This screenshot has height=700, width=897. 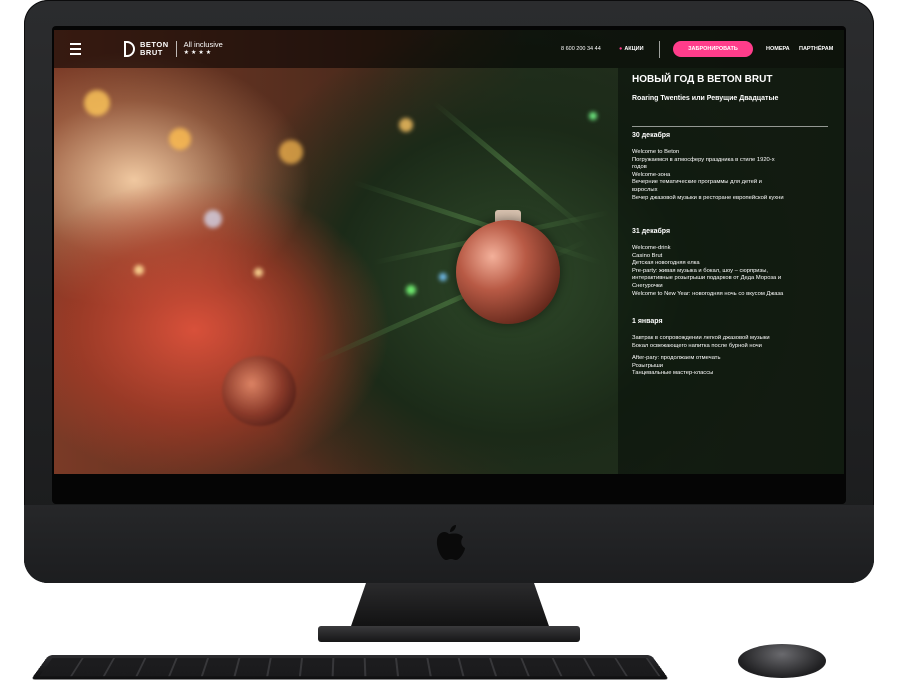 I want to click on logo-wordmark: BETON BRUT, so click(x=154, y=48).